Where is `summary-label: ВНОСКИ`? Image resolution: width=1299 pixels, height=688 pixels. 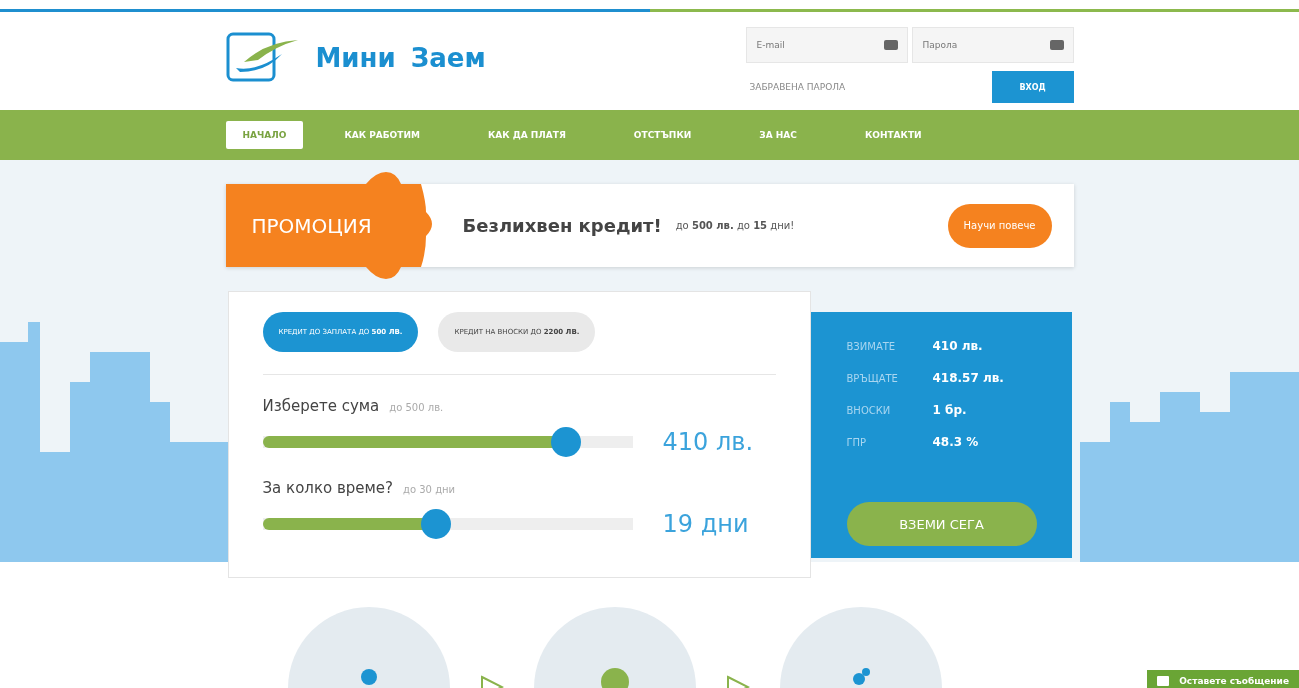 summary-label: ВНОСКИ is located at coordinates (869, 410).